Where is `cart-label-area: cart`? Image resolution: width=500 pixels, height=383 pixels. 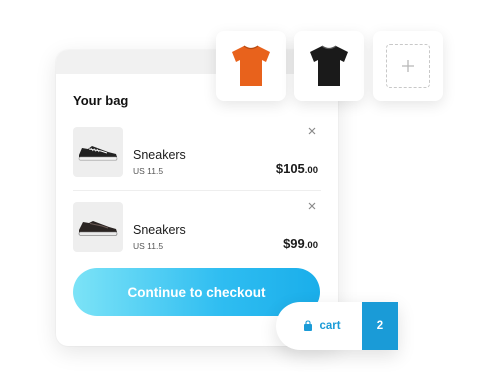 cart-label-area: cart is located at coordinates (319, 326).